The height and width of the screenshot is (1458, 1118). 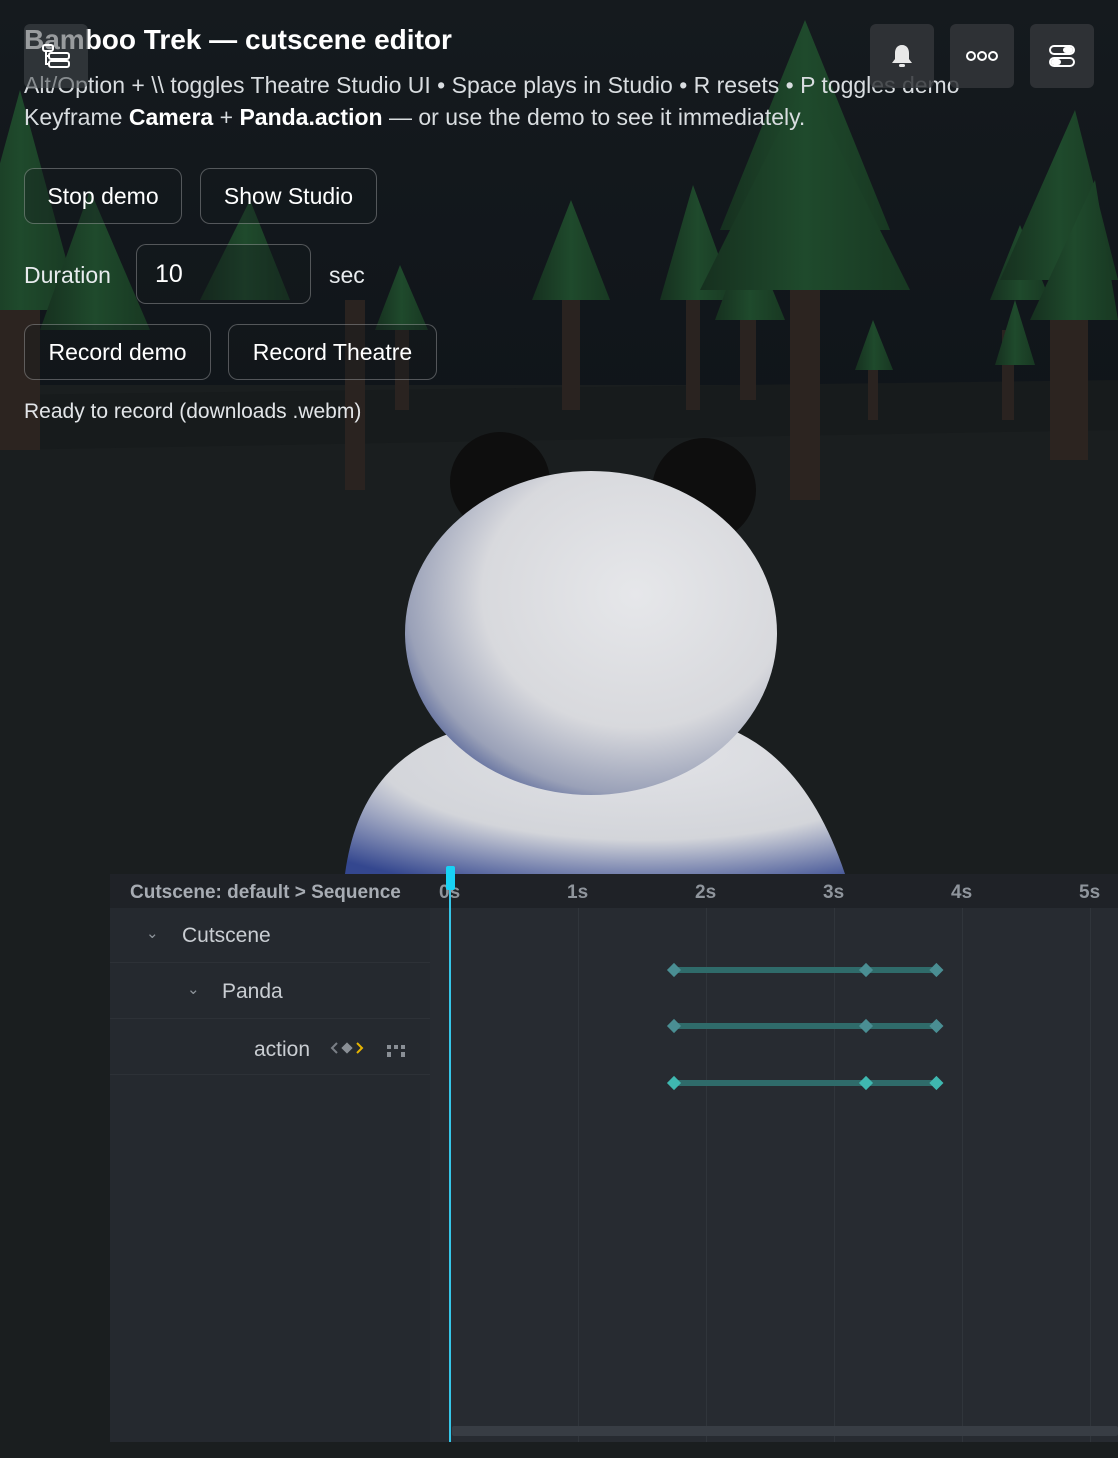 I want to click on outline-panel-icon, so click(x=56, y=56).